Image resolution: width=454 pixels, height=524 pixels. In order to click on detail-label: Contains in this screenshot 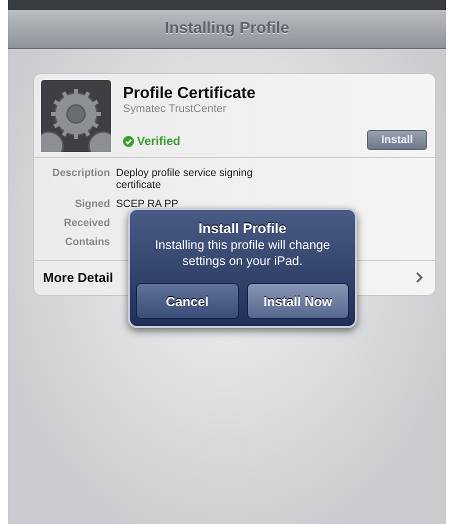, I will do `click(87, 242)`.